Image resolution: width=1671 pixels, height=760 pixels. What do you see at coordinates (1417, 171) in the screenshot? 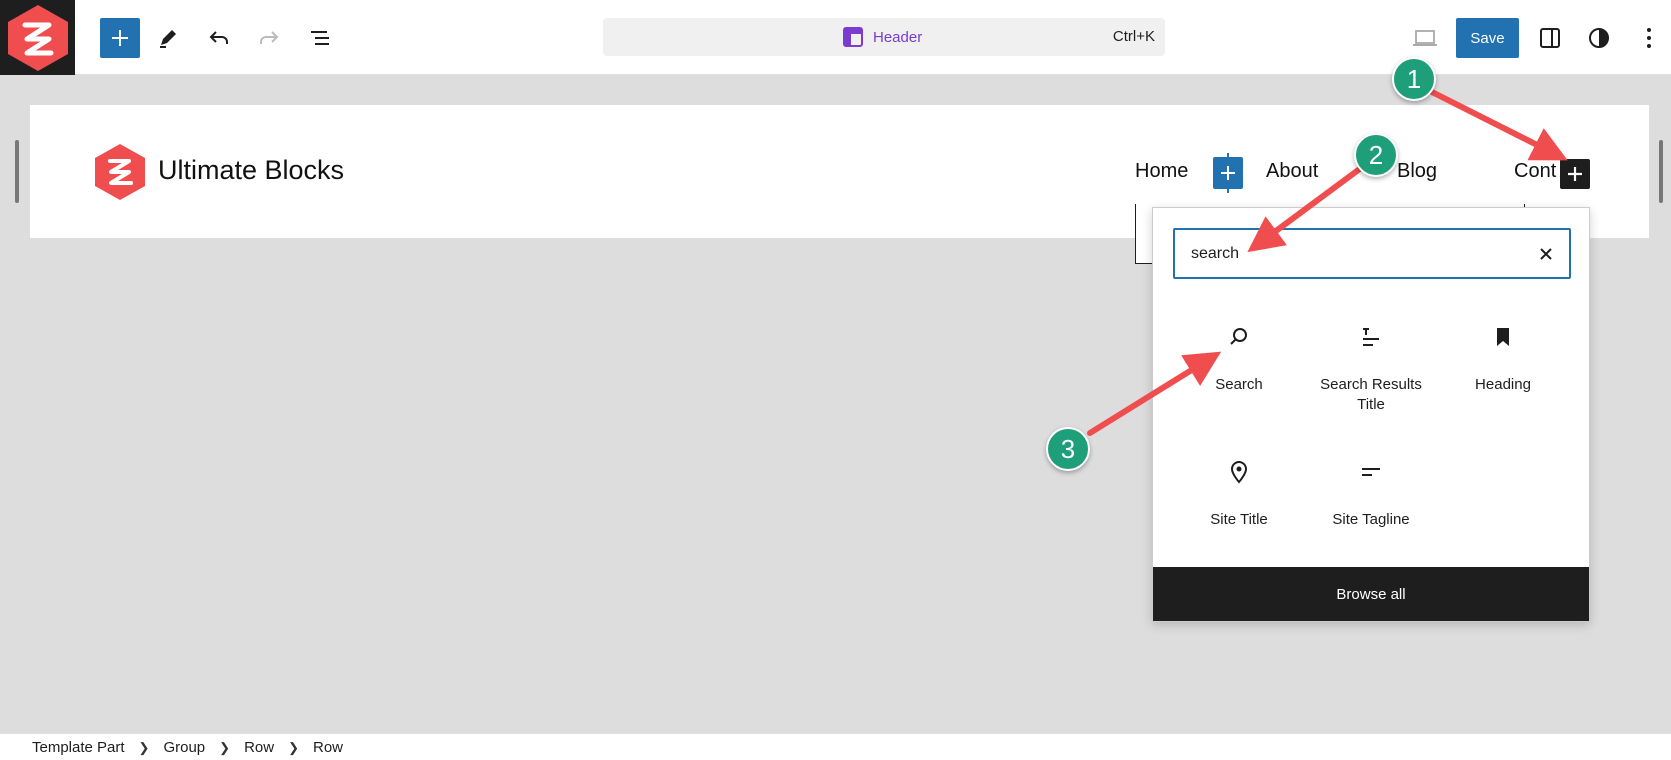
I see `nav-item-blog: Blog` at bounding box center [1417, 171].